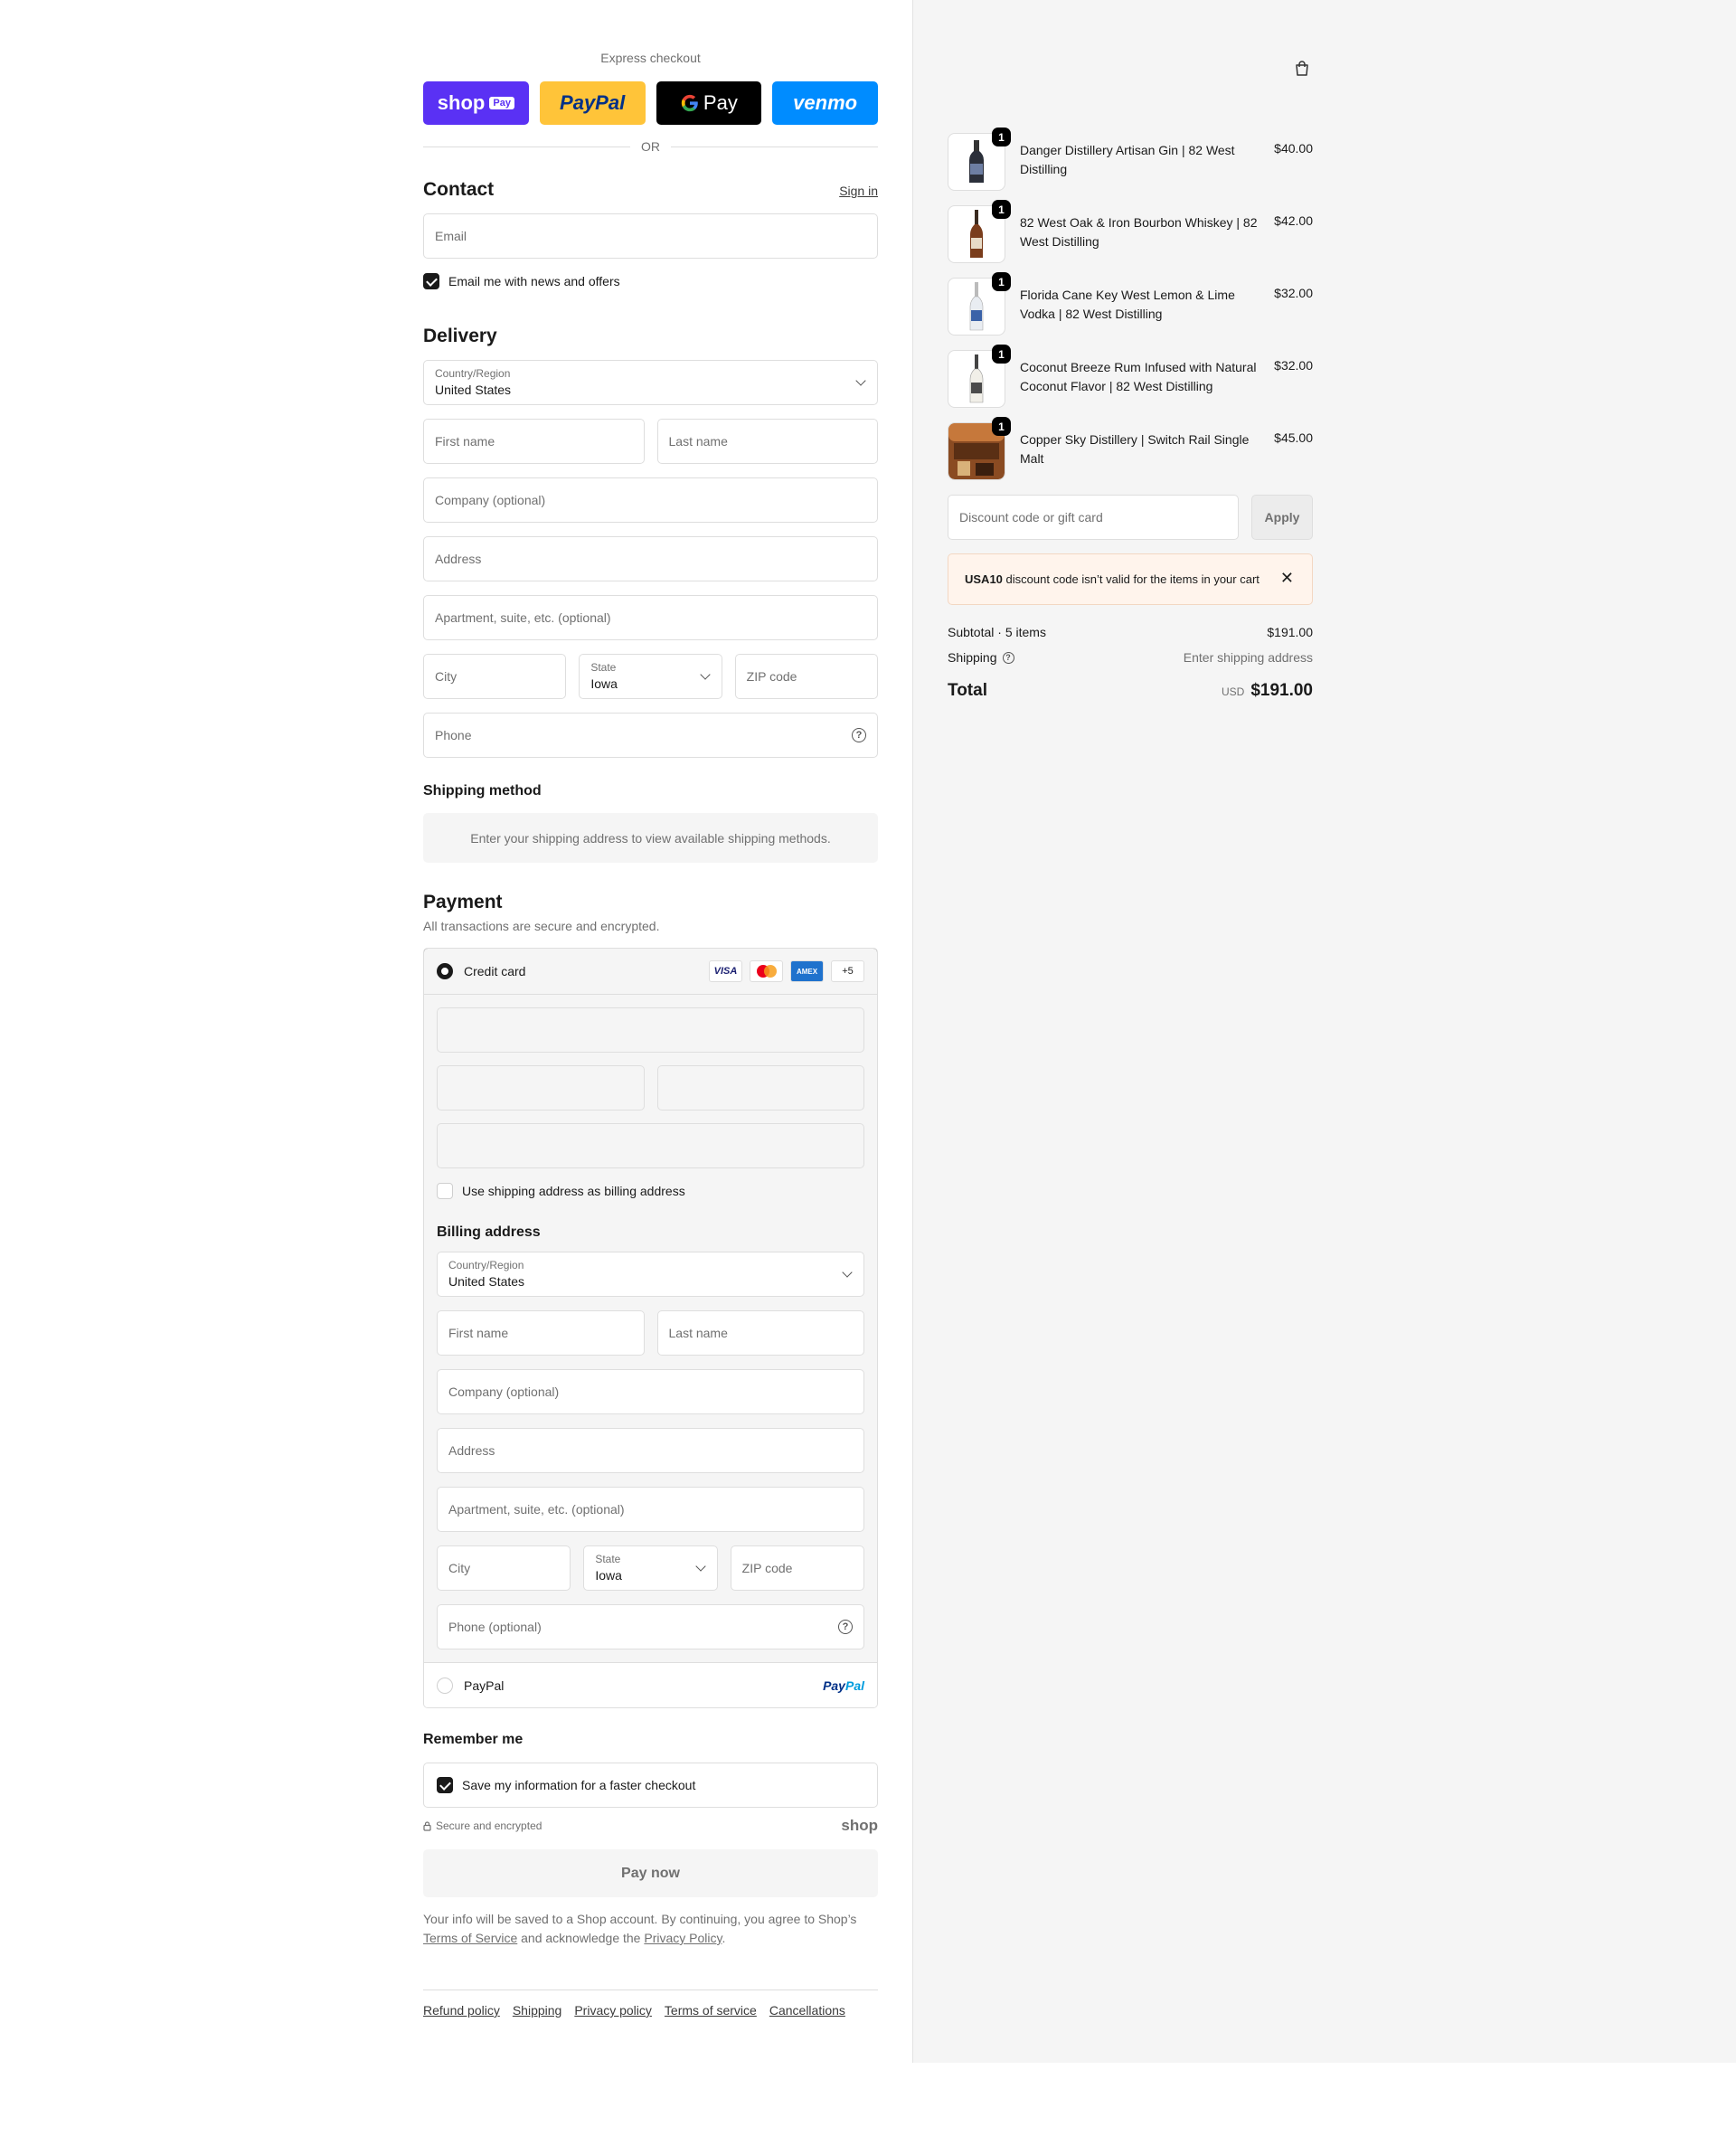 This screenshot has width=1736, height=2136. What do you see at coordinates (573, 1191) in the screenshot?
I see `use-shipping-label: Use shipping address as billing address` at bounding box center [573, 1191].